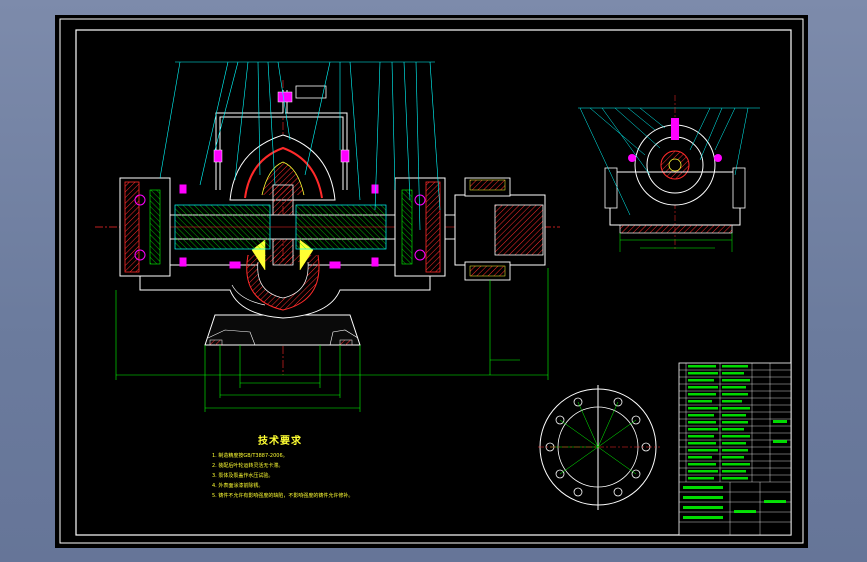  What do you see at coordinates (280, 441) in the screenshot?
I see `notes-title: 技术要求` at bounding box center [280, 441].